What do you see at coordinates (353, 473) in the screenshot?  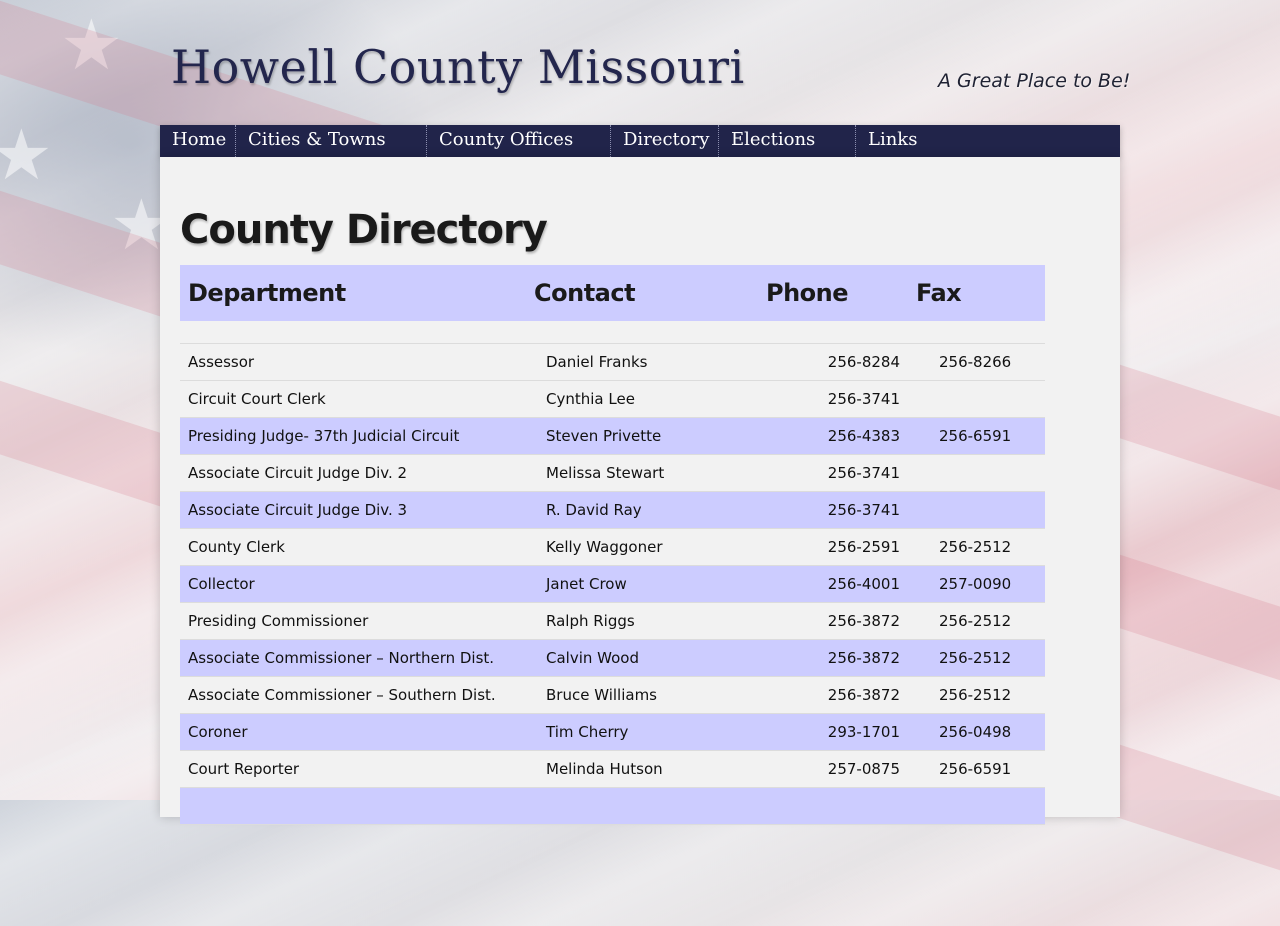 I see `cell-department: Associate Circuit Judge Div. 2` at bounding box center [353, 473].